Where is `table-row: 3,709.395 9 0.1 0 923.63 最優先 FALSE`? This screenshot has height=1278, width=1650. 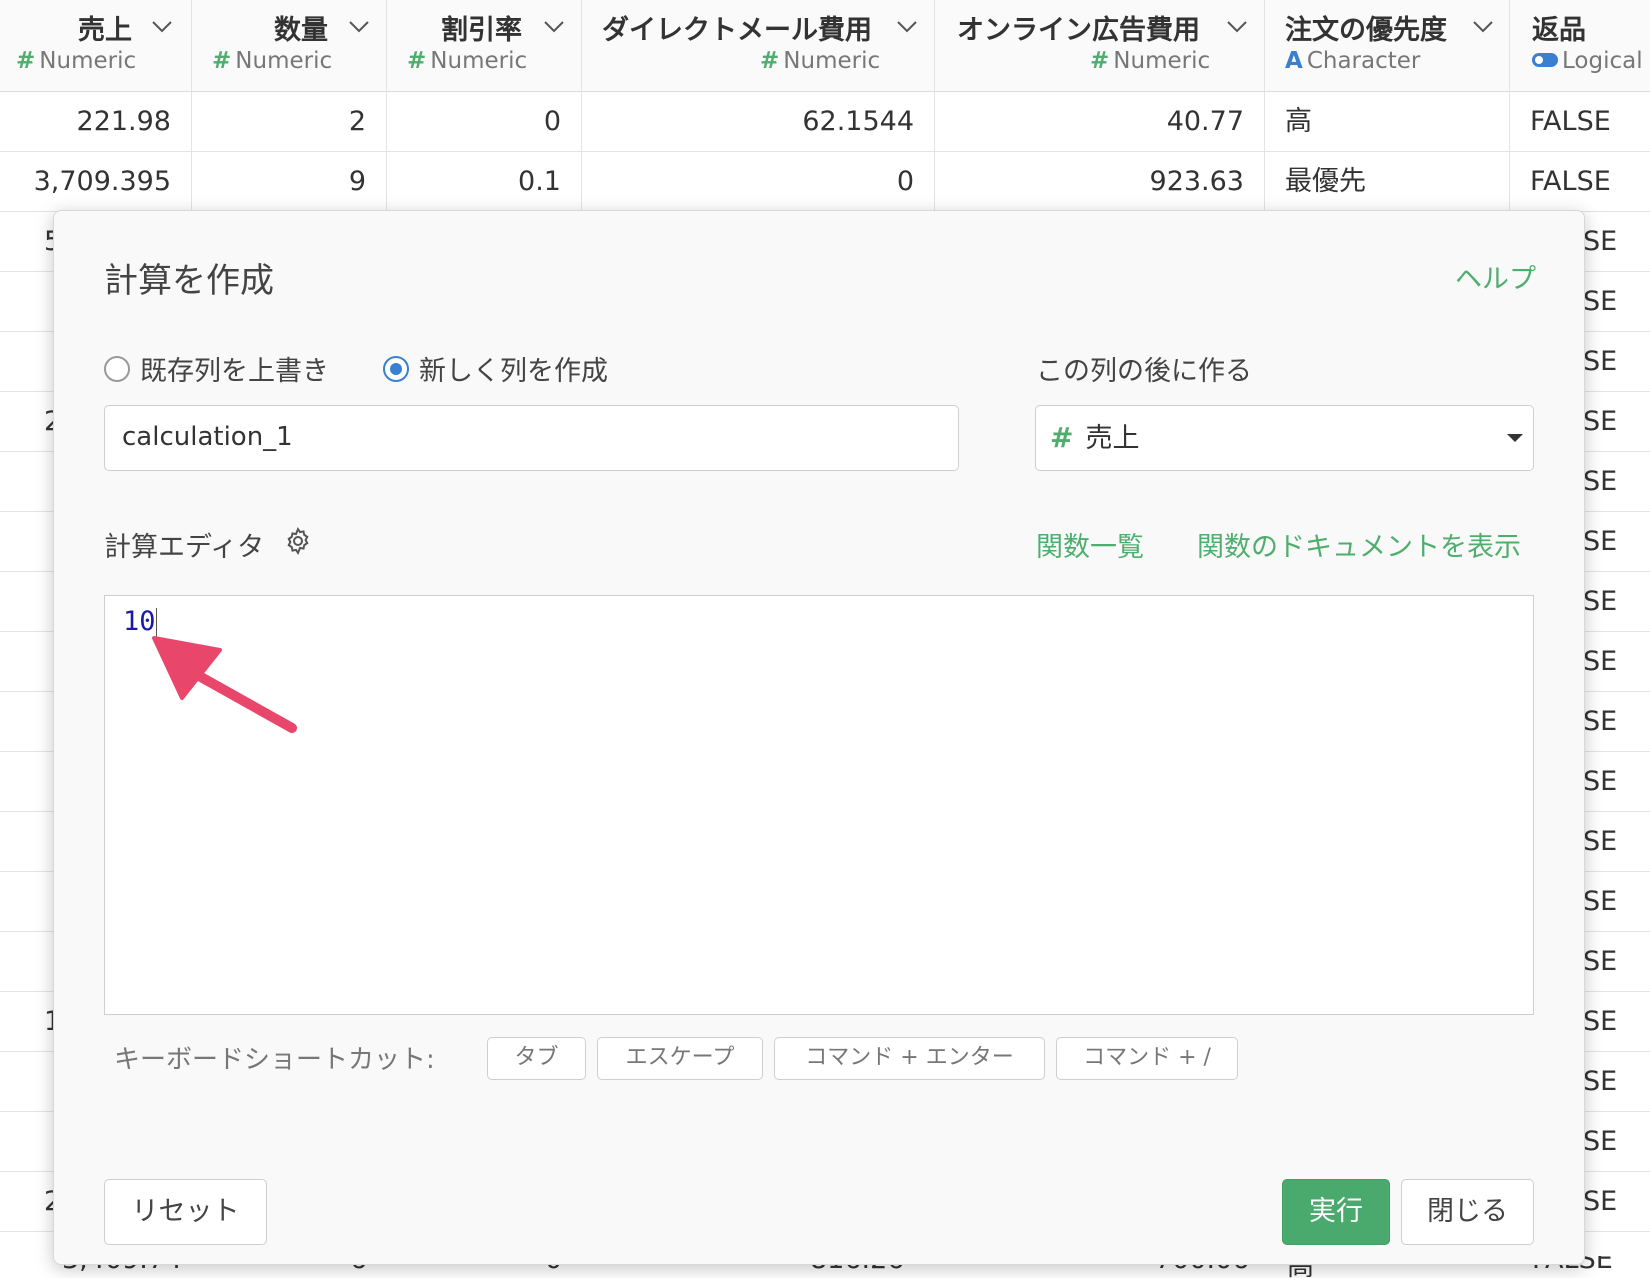 table-row: 3,709.395 9 0.1 0 923.63 最優先 FALSE is located at coordinates (825, 182).